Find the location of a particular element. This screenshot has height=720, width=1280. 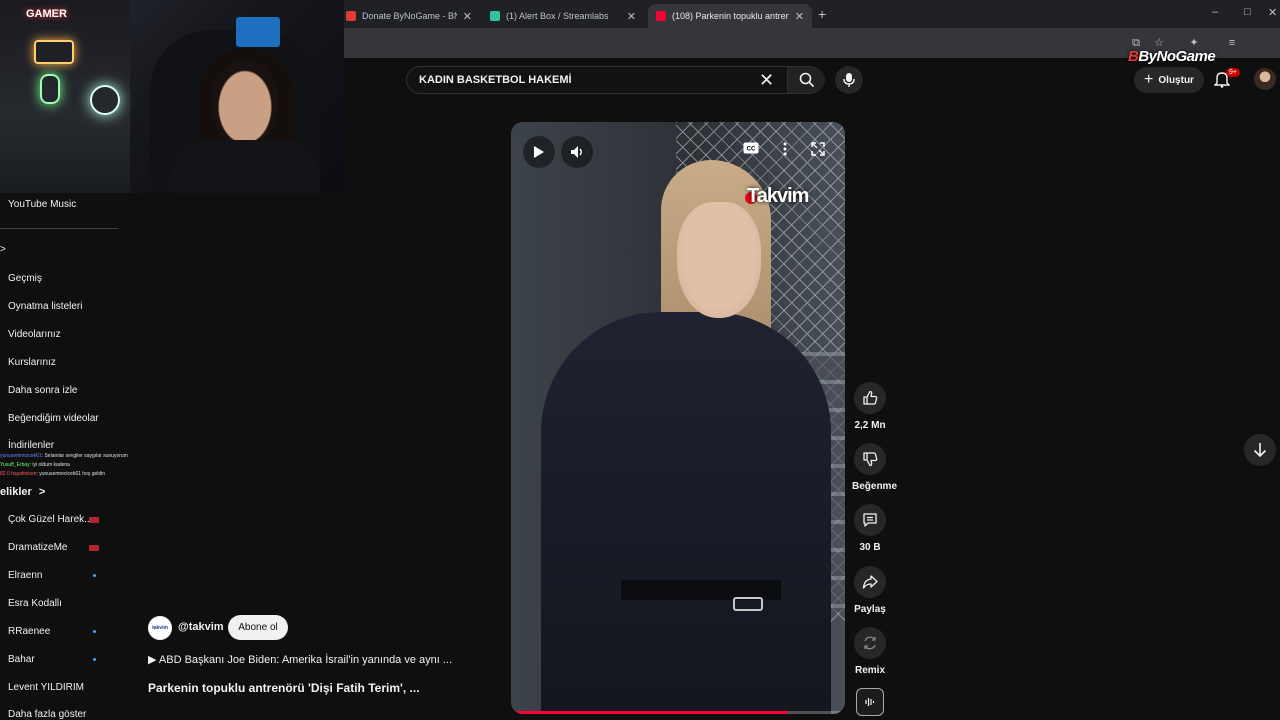

tab-title: (108) Parkenin topuklu antrenö is located at coordinates (730, 16).